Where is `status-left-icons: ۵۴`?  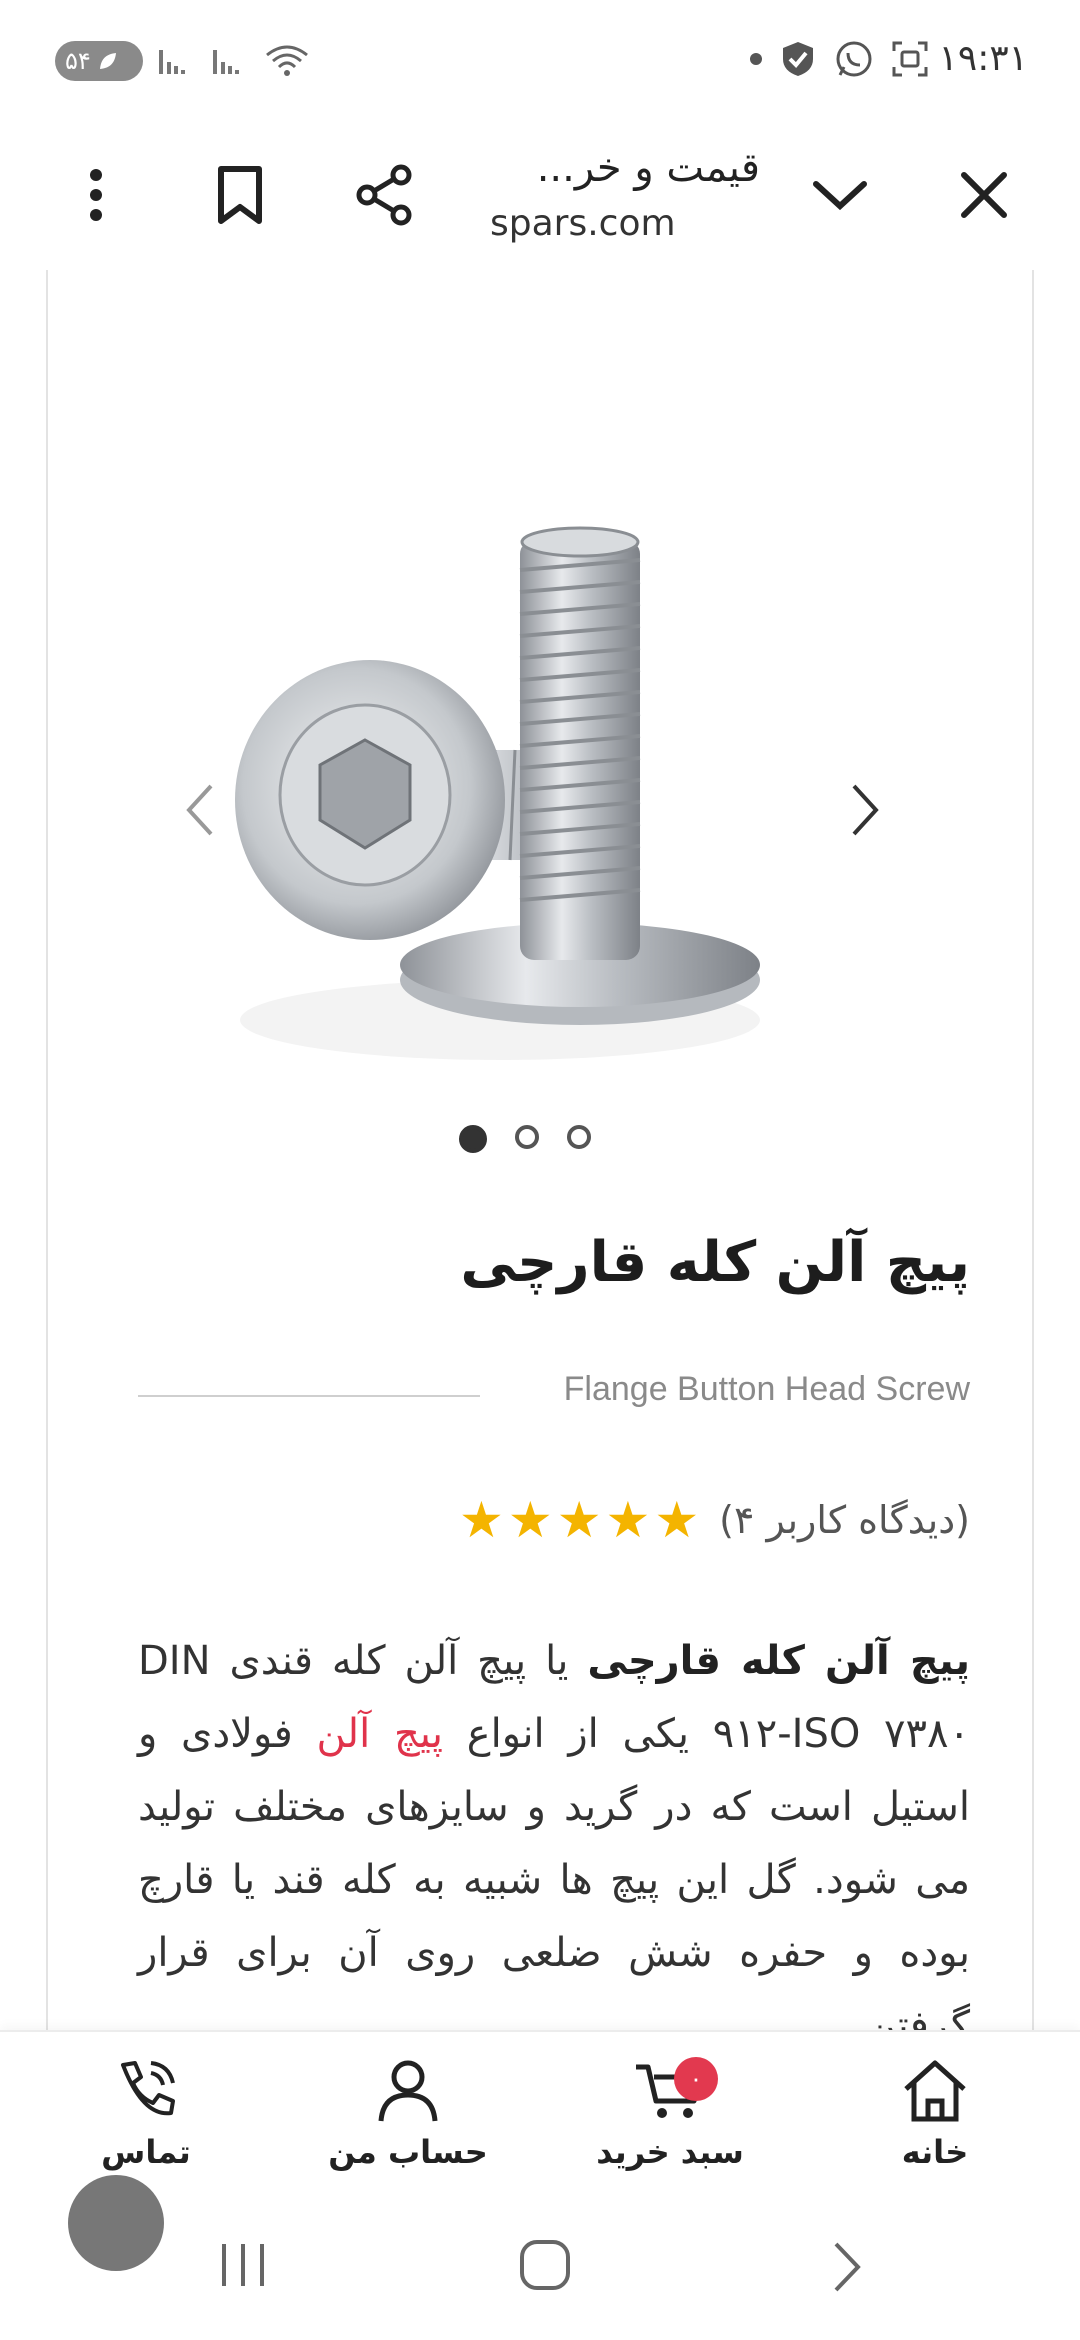
status-left-icons: ۵۴ is located at coordinates (182, 61).